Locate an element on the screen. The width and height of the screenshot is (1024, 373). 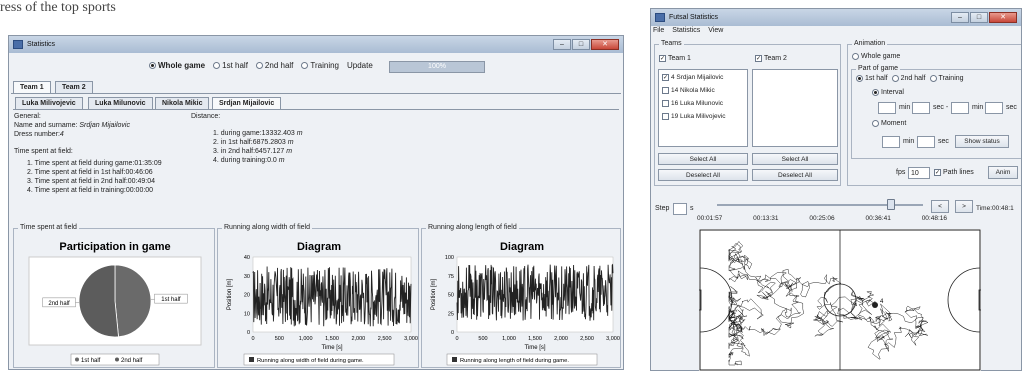
x-axis-label: Time [s] is located at coordinates (534, 348).